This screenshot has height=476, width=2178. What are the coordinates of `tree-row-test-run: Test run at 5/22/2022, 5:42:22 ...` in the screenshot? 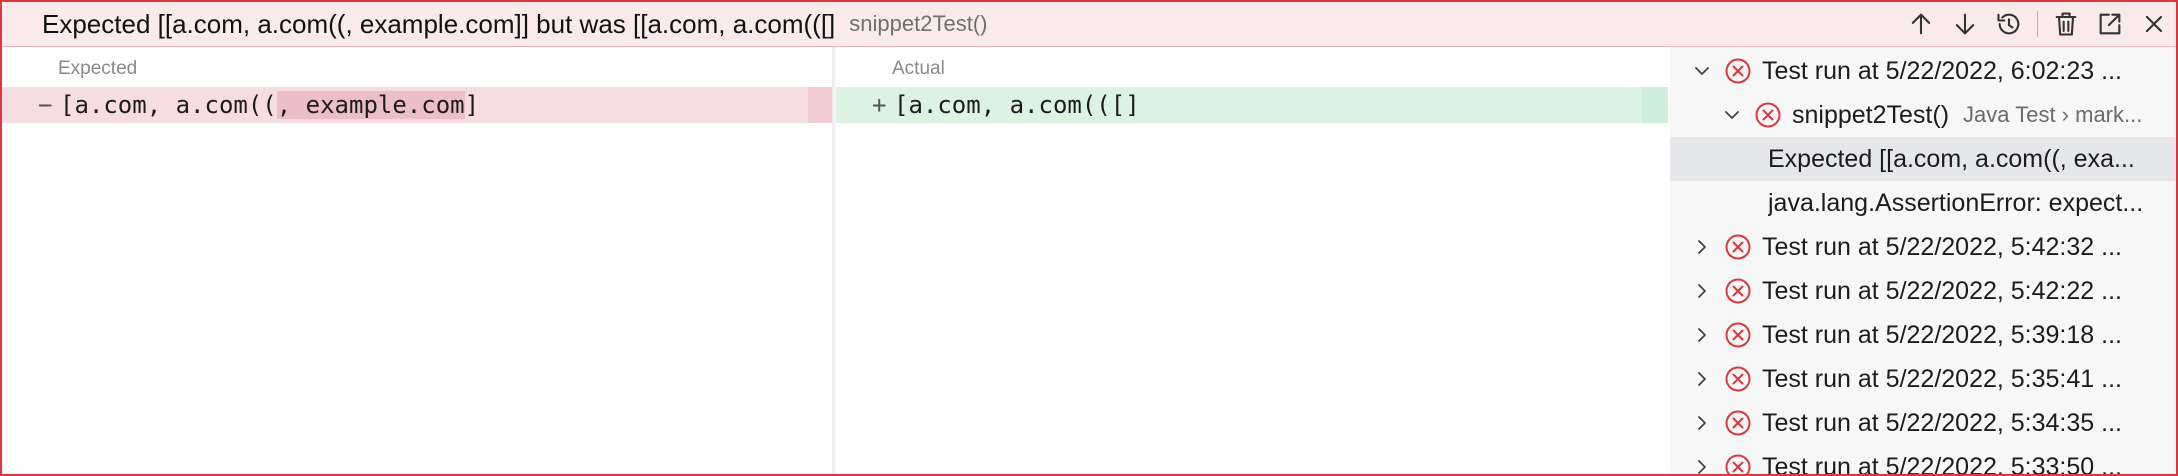 It's located at (1923, 291).